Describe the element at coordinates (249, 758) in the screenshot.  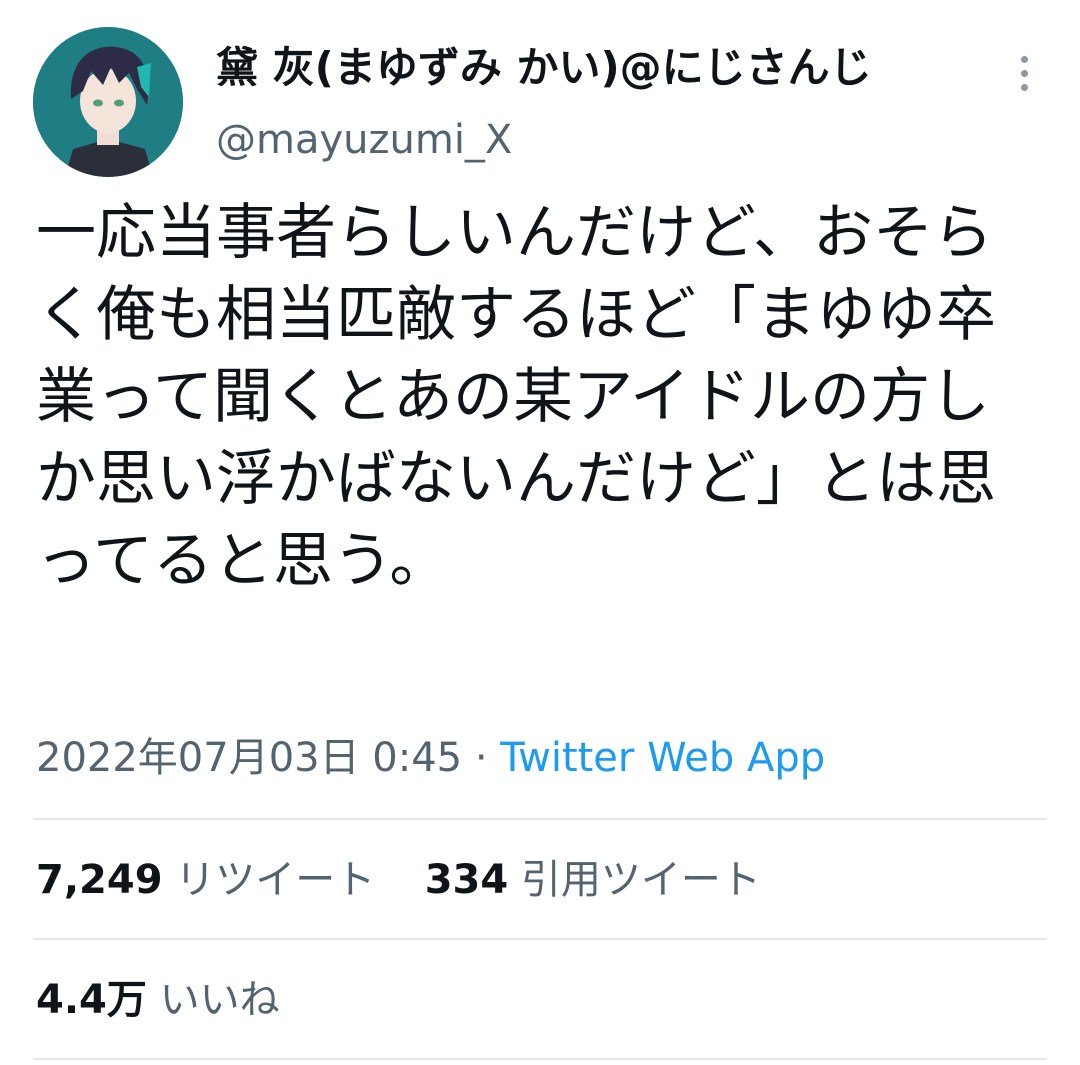
I see `timestamp: 2022年07月03日 0:45` at that location.